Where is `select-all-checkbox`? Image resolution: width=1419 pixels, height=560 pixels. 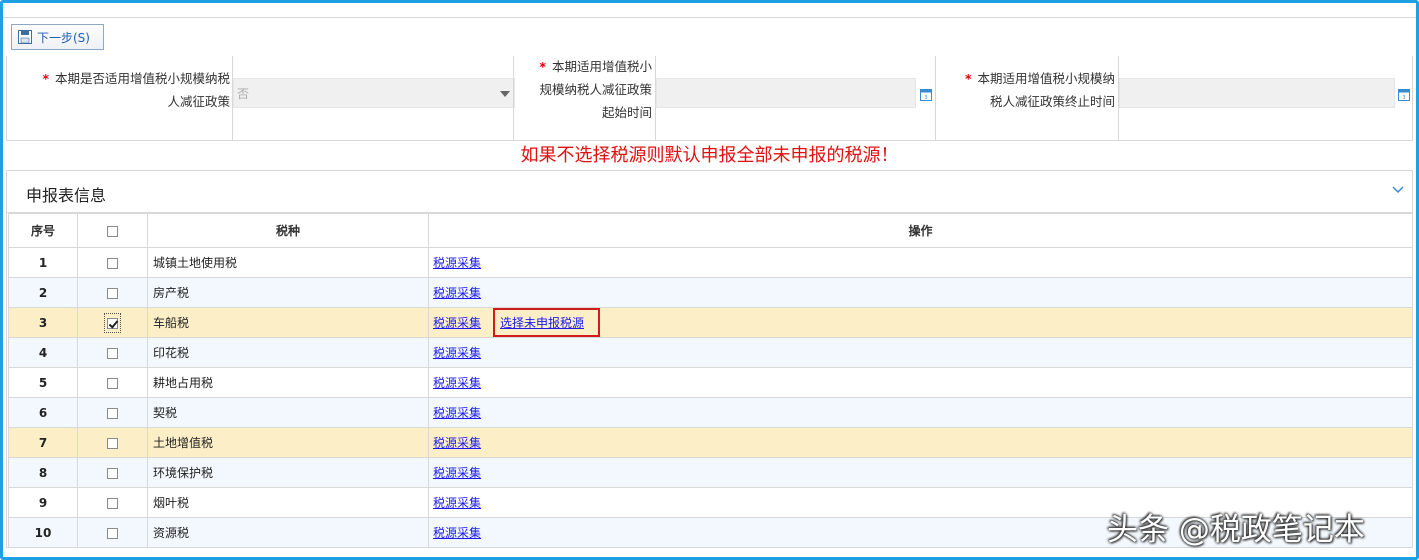
select-all-checkbox is located at coordinates (112, 231).